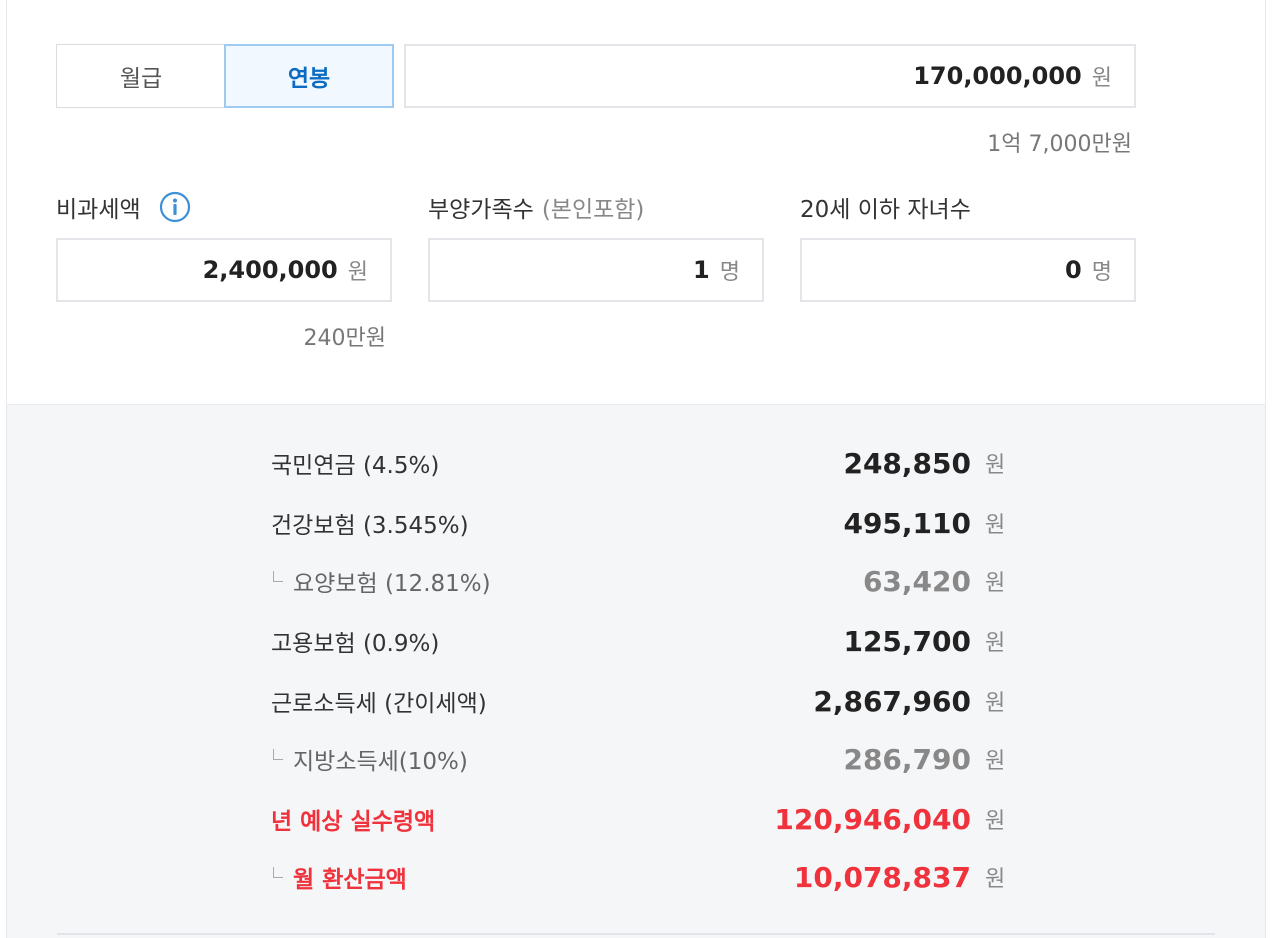 The image size is (1274, 938). I want to click on nontaxable-input: 2,400,000 원, so click(224, 270).